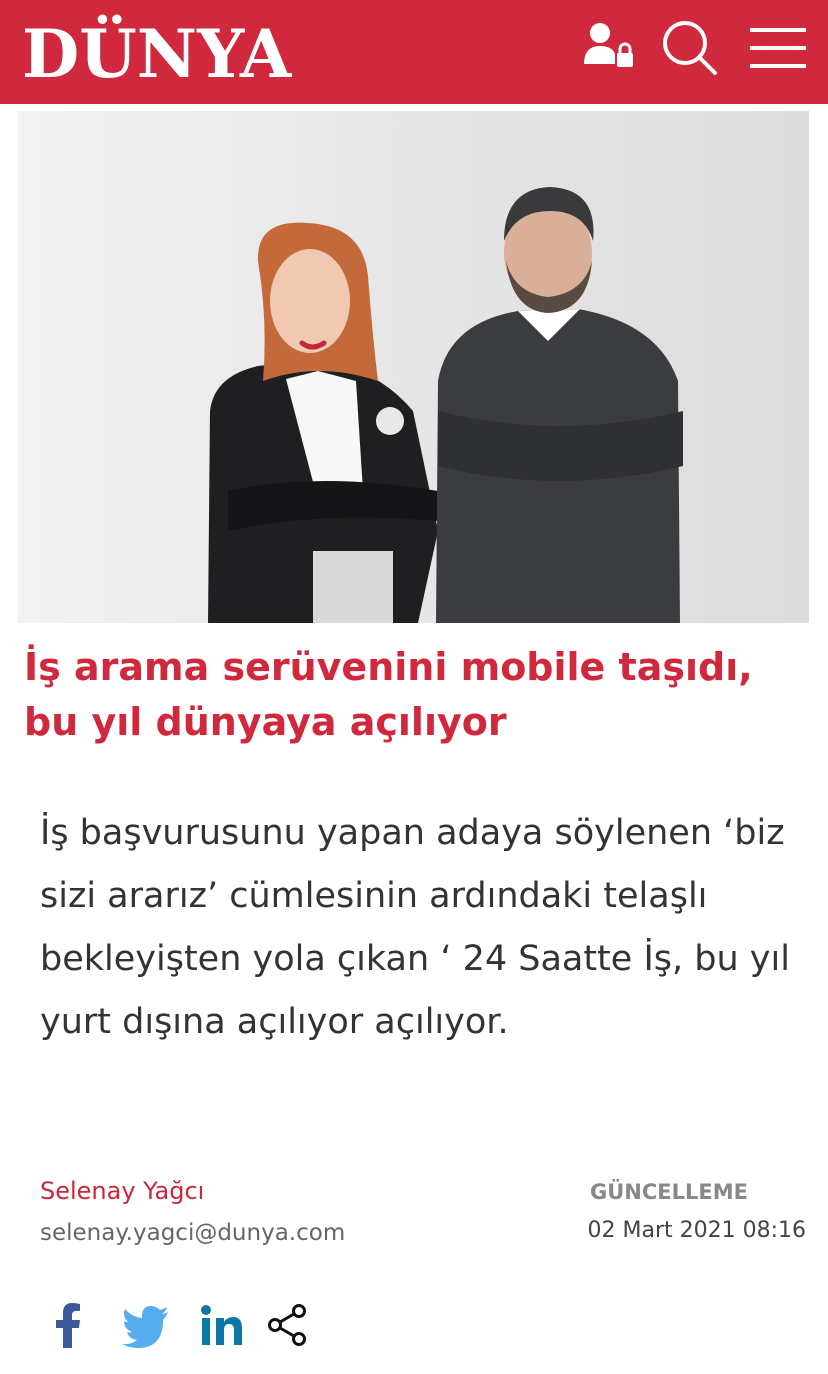  What do you see at coordinates (122, 1191) in the screenshot?
I see `author-name: Selenay Yağcı` at bounding box center [122, 1191].